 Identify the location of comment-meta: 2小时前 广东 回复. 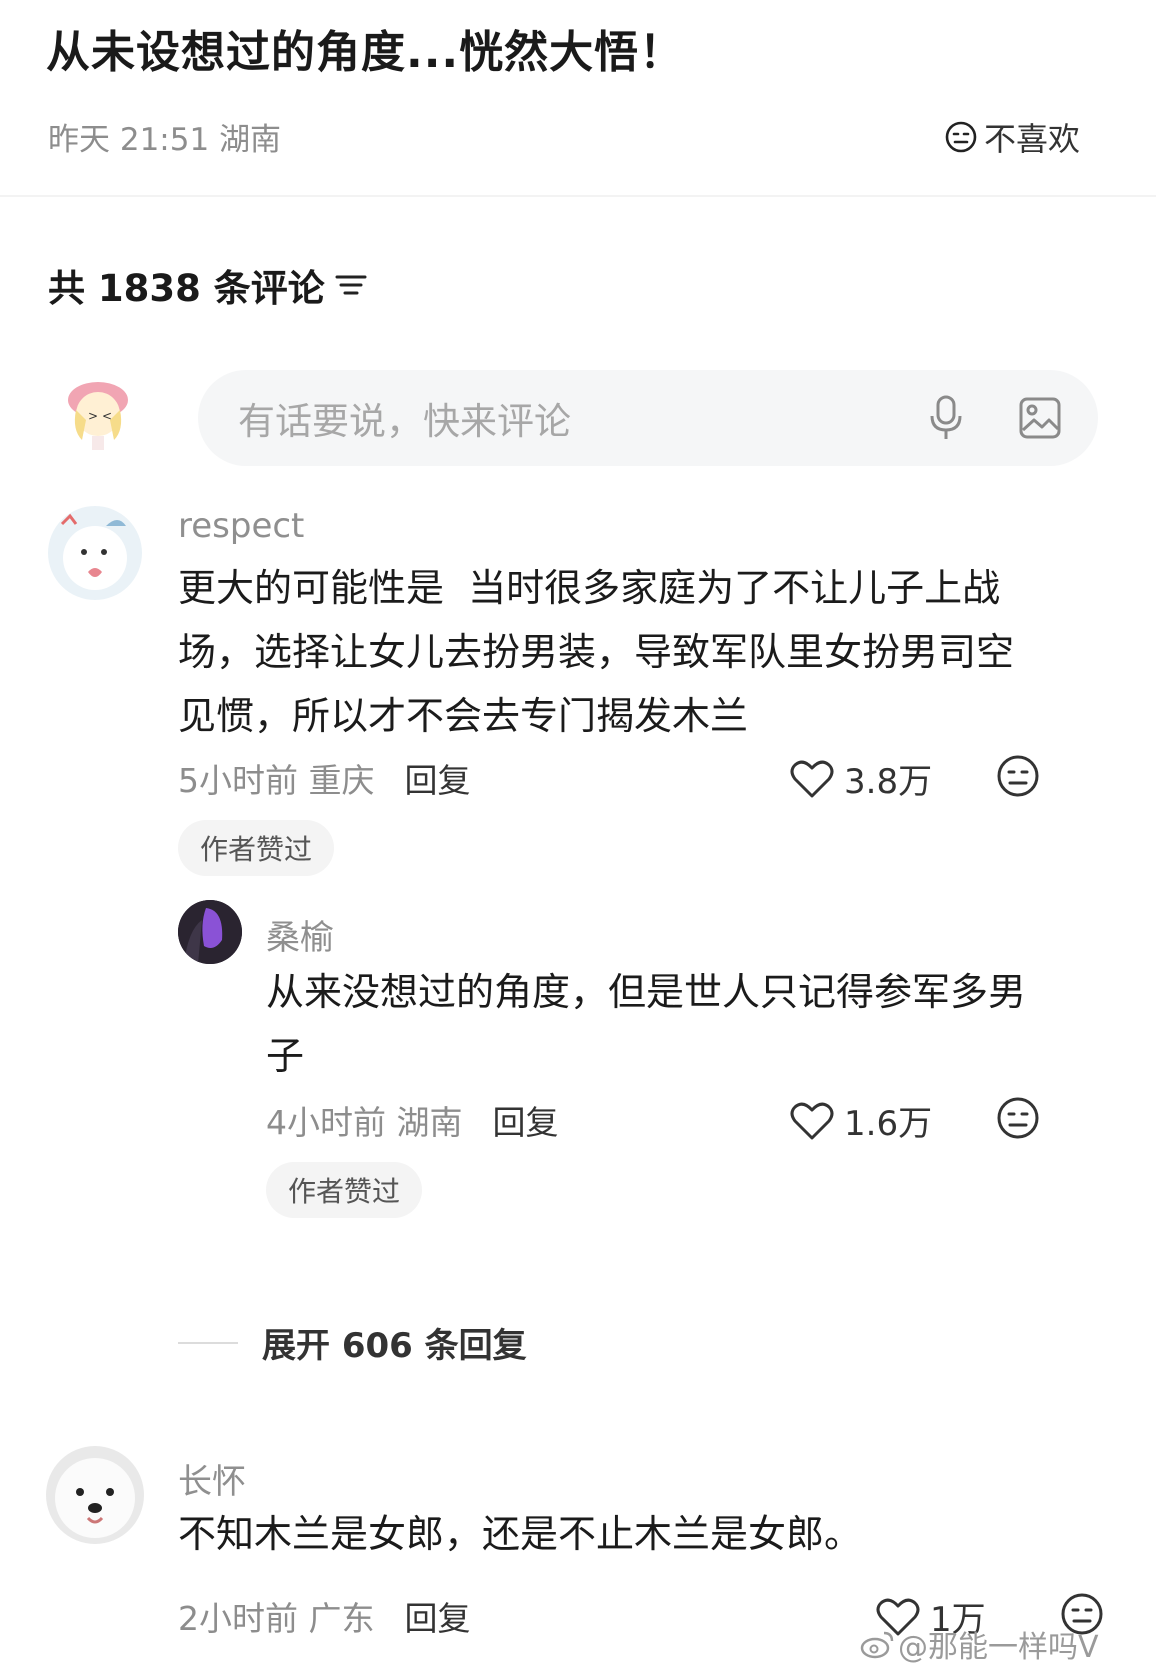
(324, 1616).